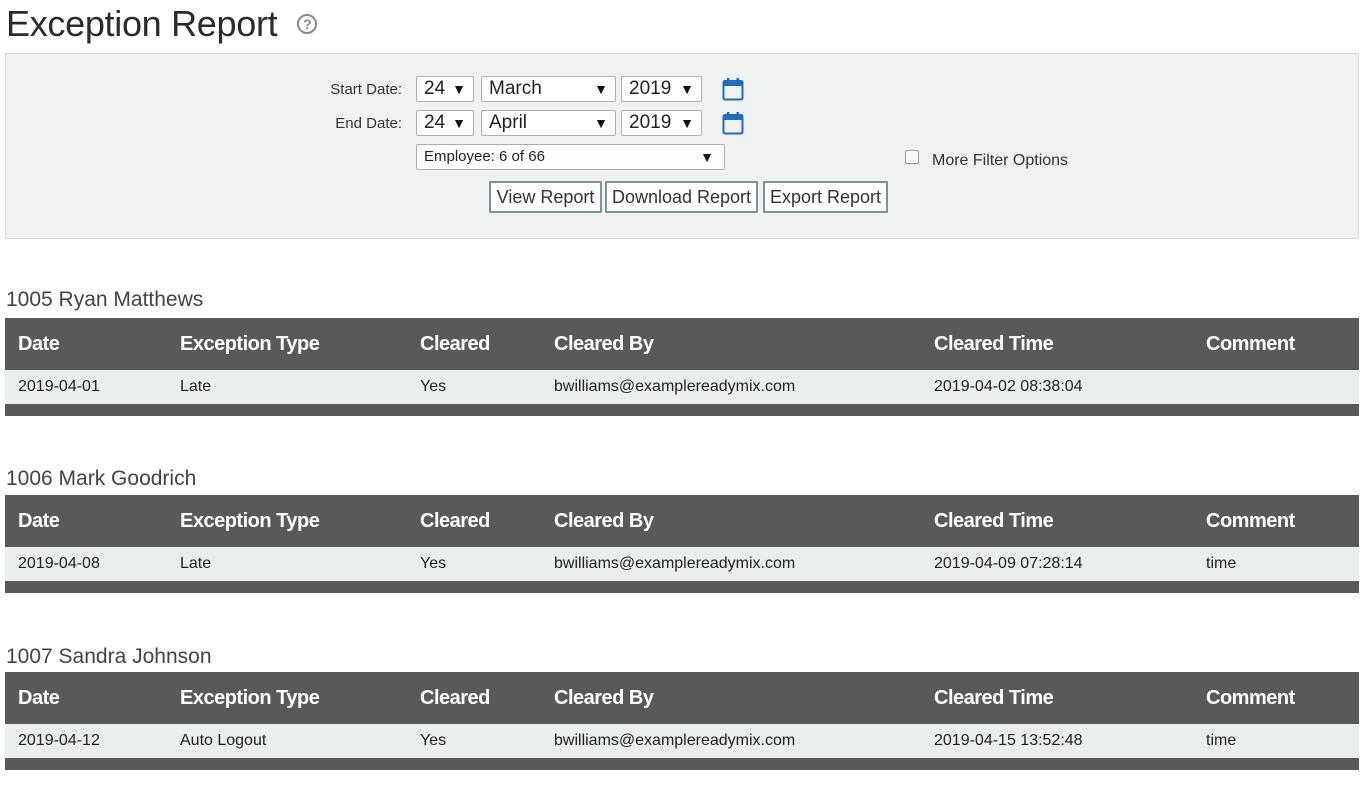 Image resolution: width=1370 pixels, height=786 pixels. What do you see at coordinates (545, 197) in the screenshot?
I see `view-report-button: View Report` at bounding box center [545, 197].